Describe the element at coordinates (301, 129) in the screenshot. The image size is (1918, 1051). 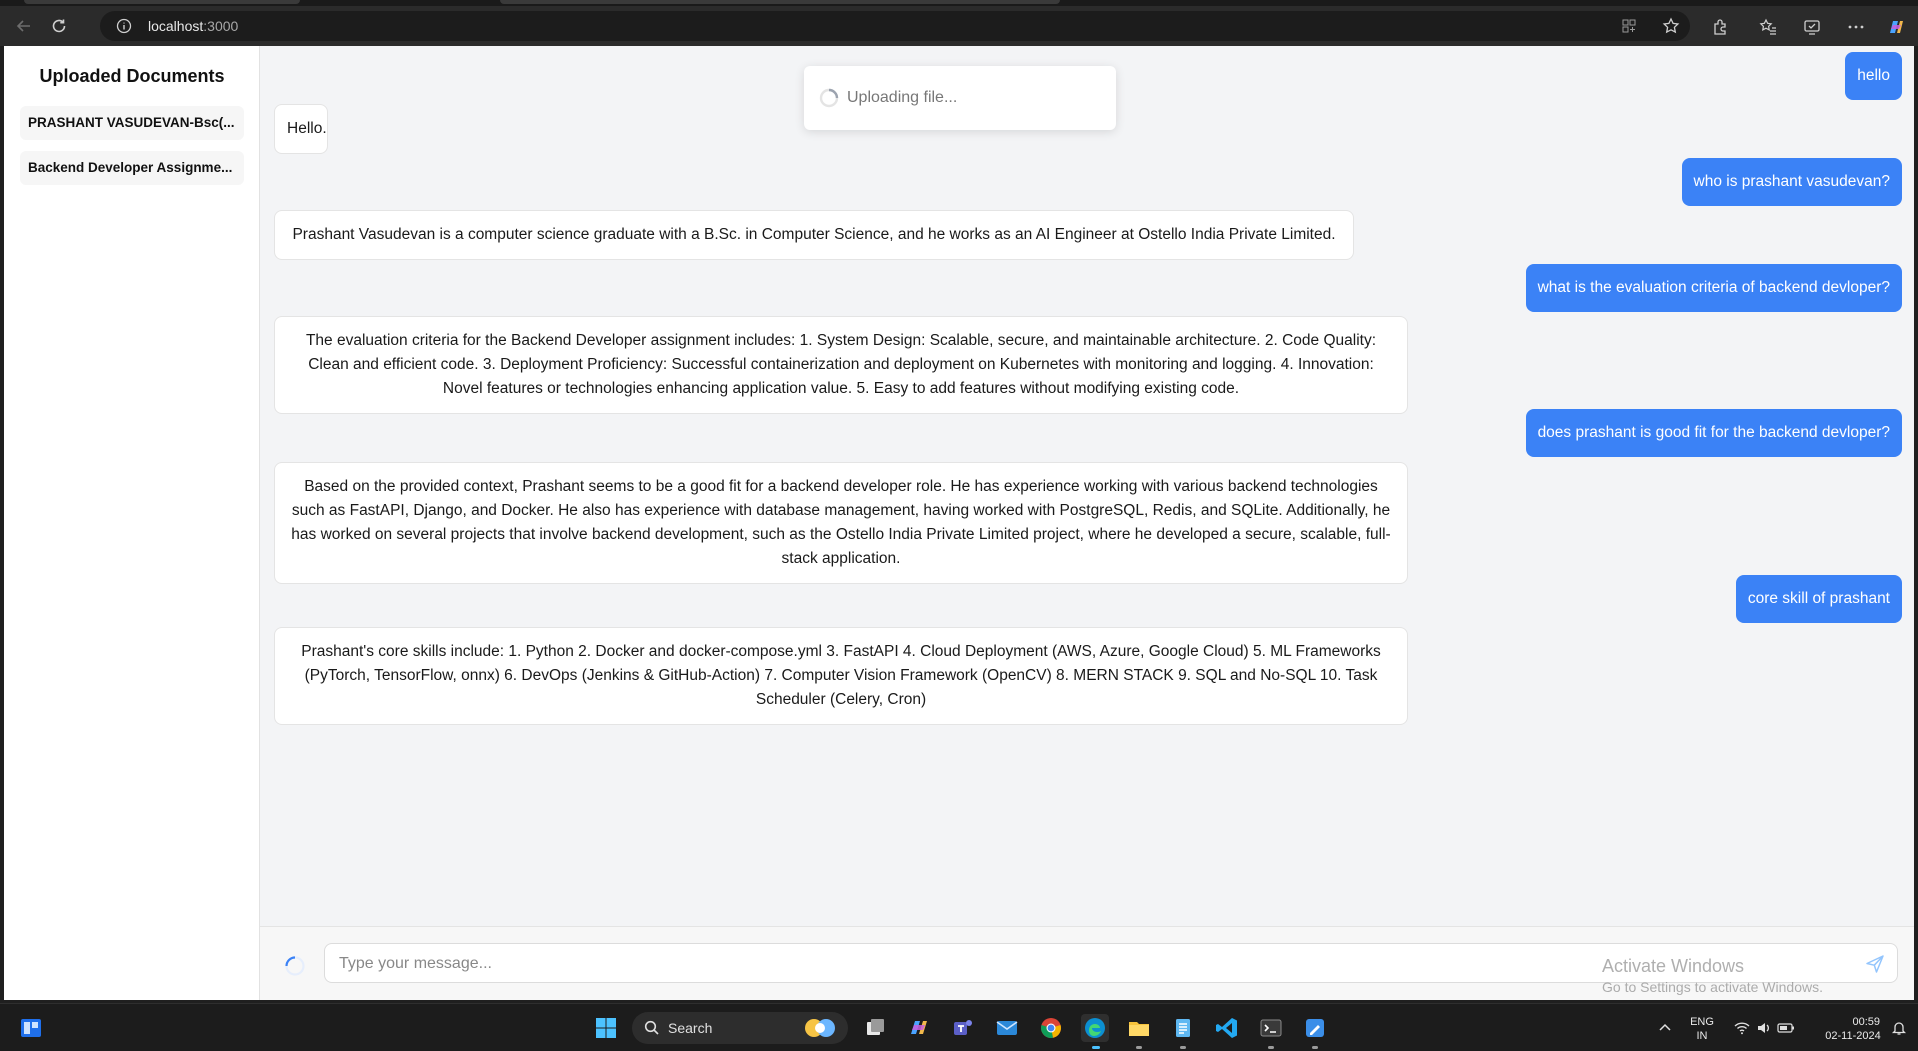
I see `bot-message: Hello.` at that location.